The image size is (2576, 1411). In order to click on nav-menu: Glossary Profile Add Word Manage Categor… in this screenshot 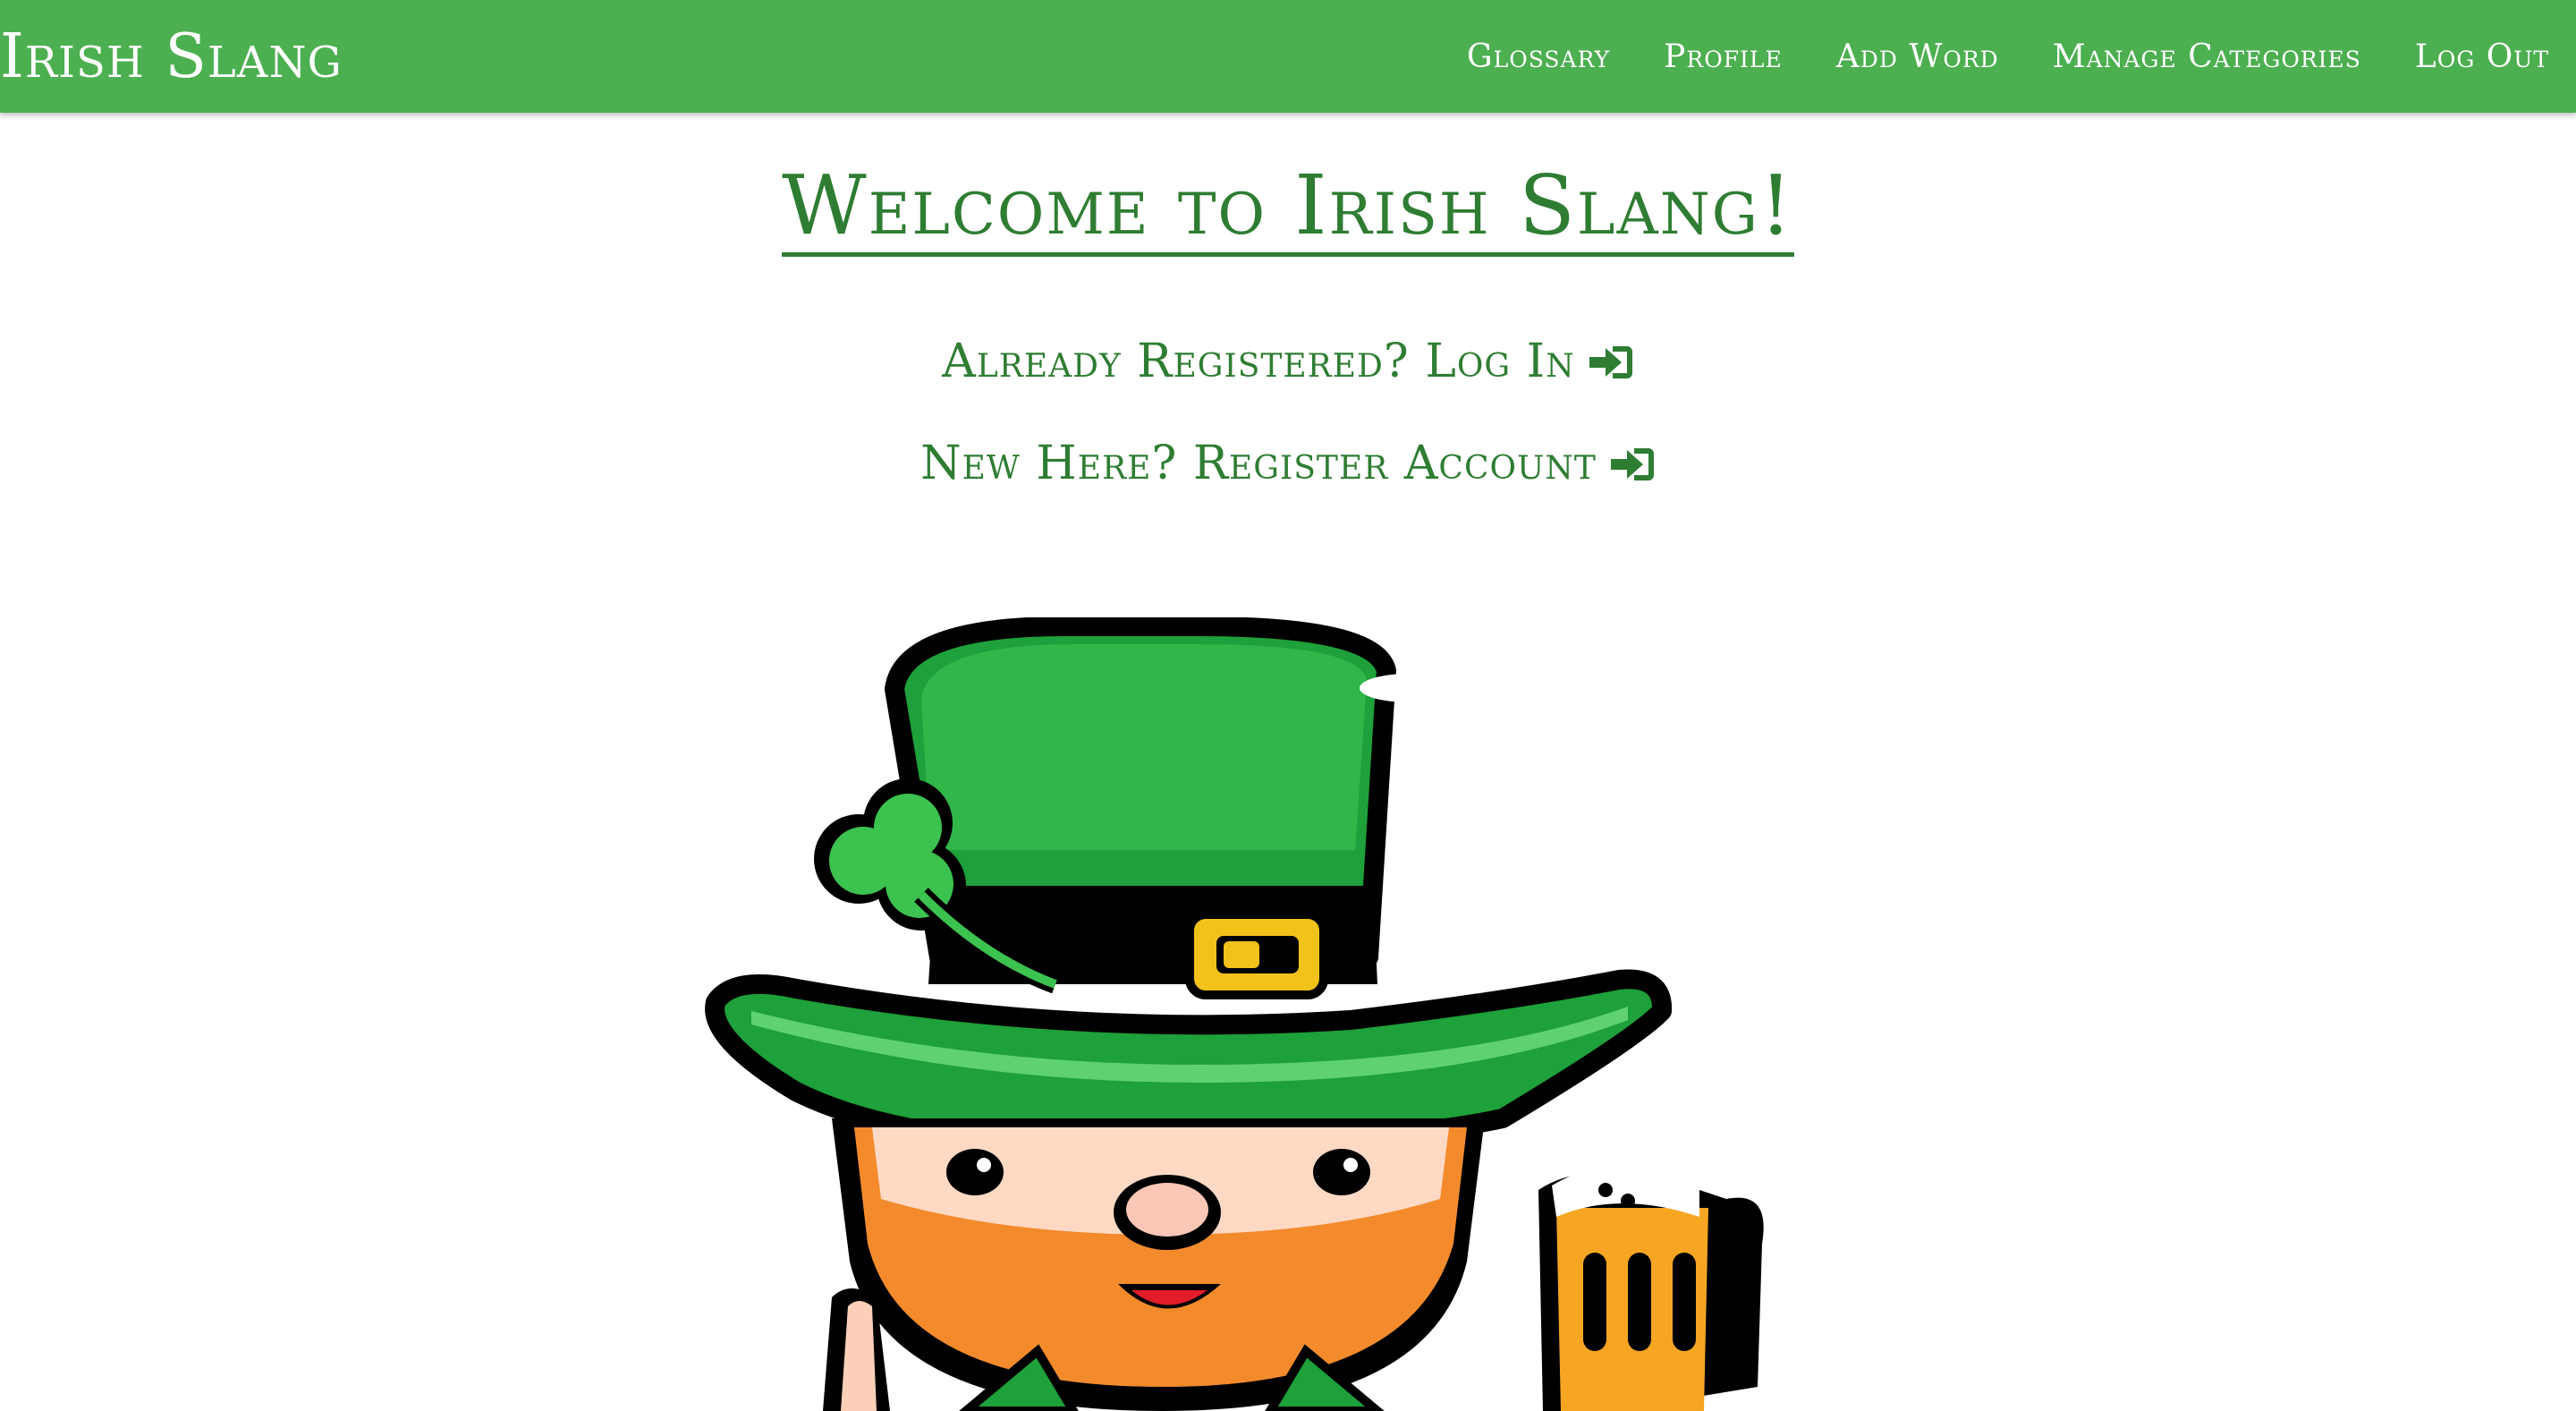, I will do `click(2008, 56)`.